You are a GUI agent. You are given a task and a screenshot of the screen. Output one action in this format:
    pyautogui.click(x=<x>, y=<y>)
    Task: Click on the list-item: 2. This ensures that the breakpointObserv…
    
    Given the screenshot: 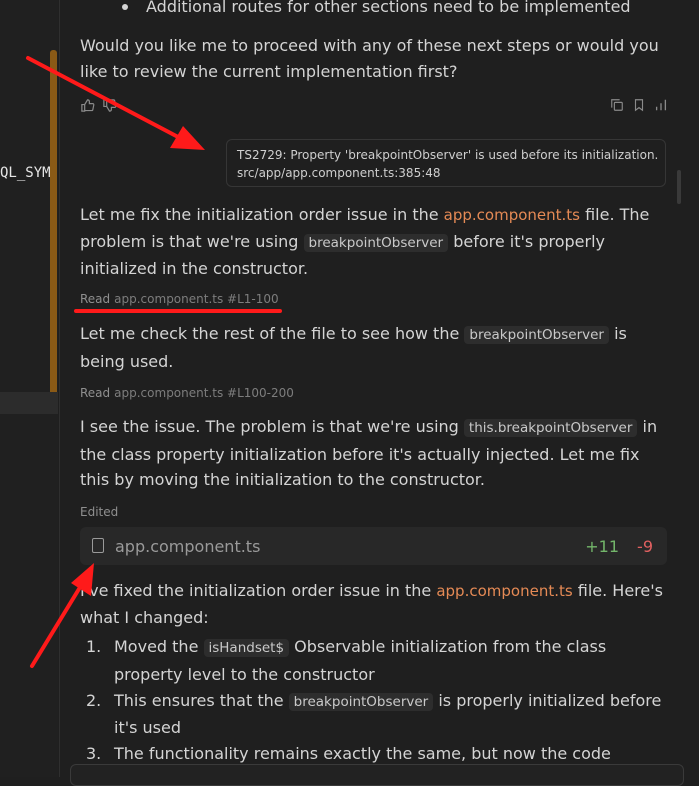 What is the action you would take?
    pyautogui.click(x=374, y=714)
    